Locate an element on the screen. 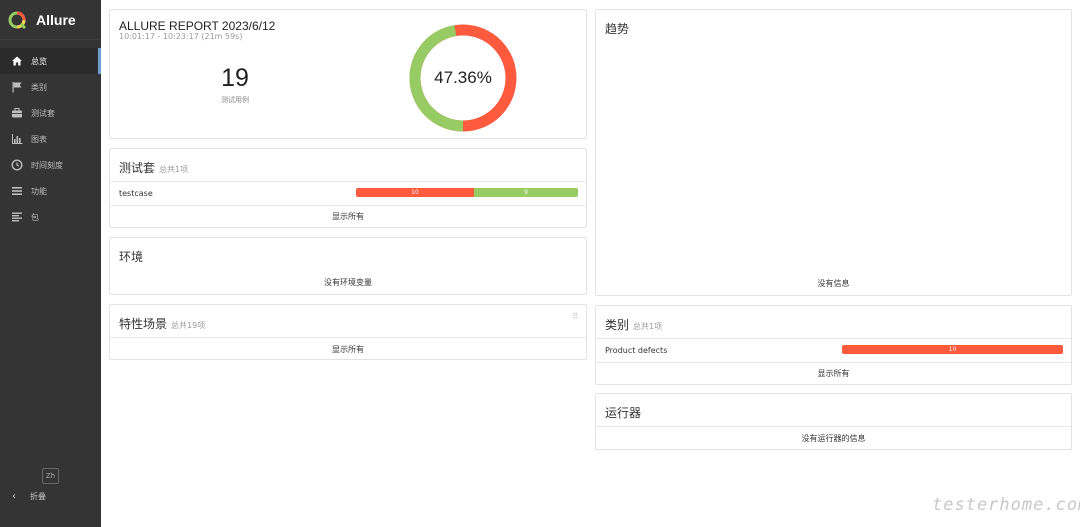  sidebar-item-label: 测试套 is located at coordinates (43, 113).